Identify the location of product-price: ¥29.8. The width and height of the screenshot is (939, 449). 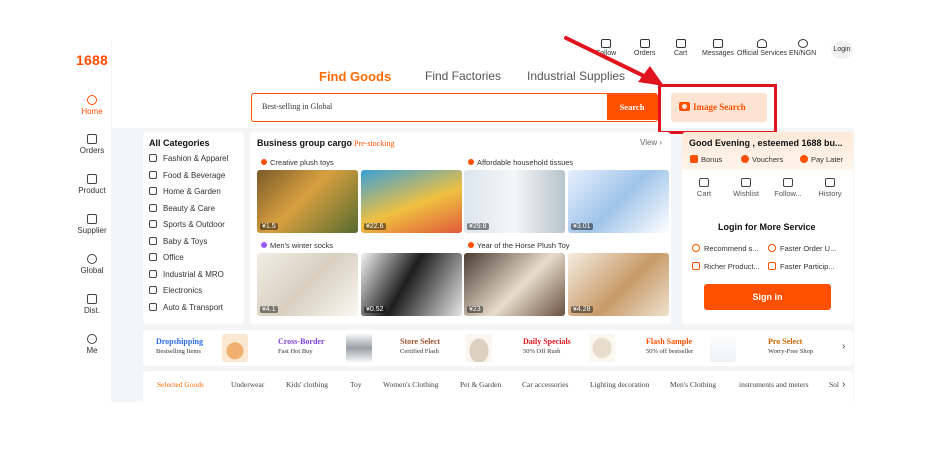
(478, 226).